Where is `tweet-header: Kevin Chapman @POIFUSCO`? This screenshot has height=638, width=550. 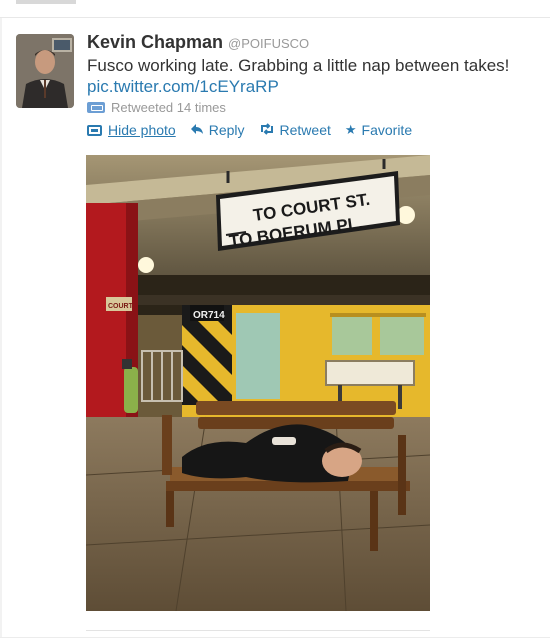 tweet-header: Kevin Chapman @POIFUSCO is located at coordinates (198, 42).